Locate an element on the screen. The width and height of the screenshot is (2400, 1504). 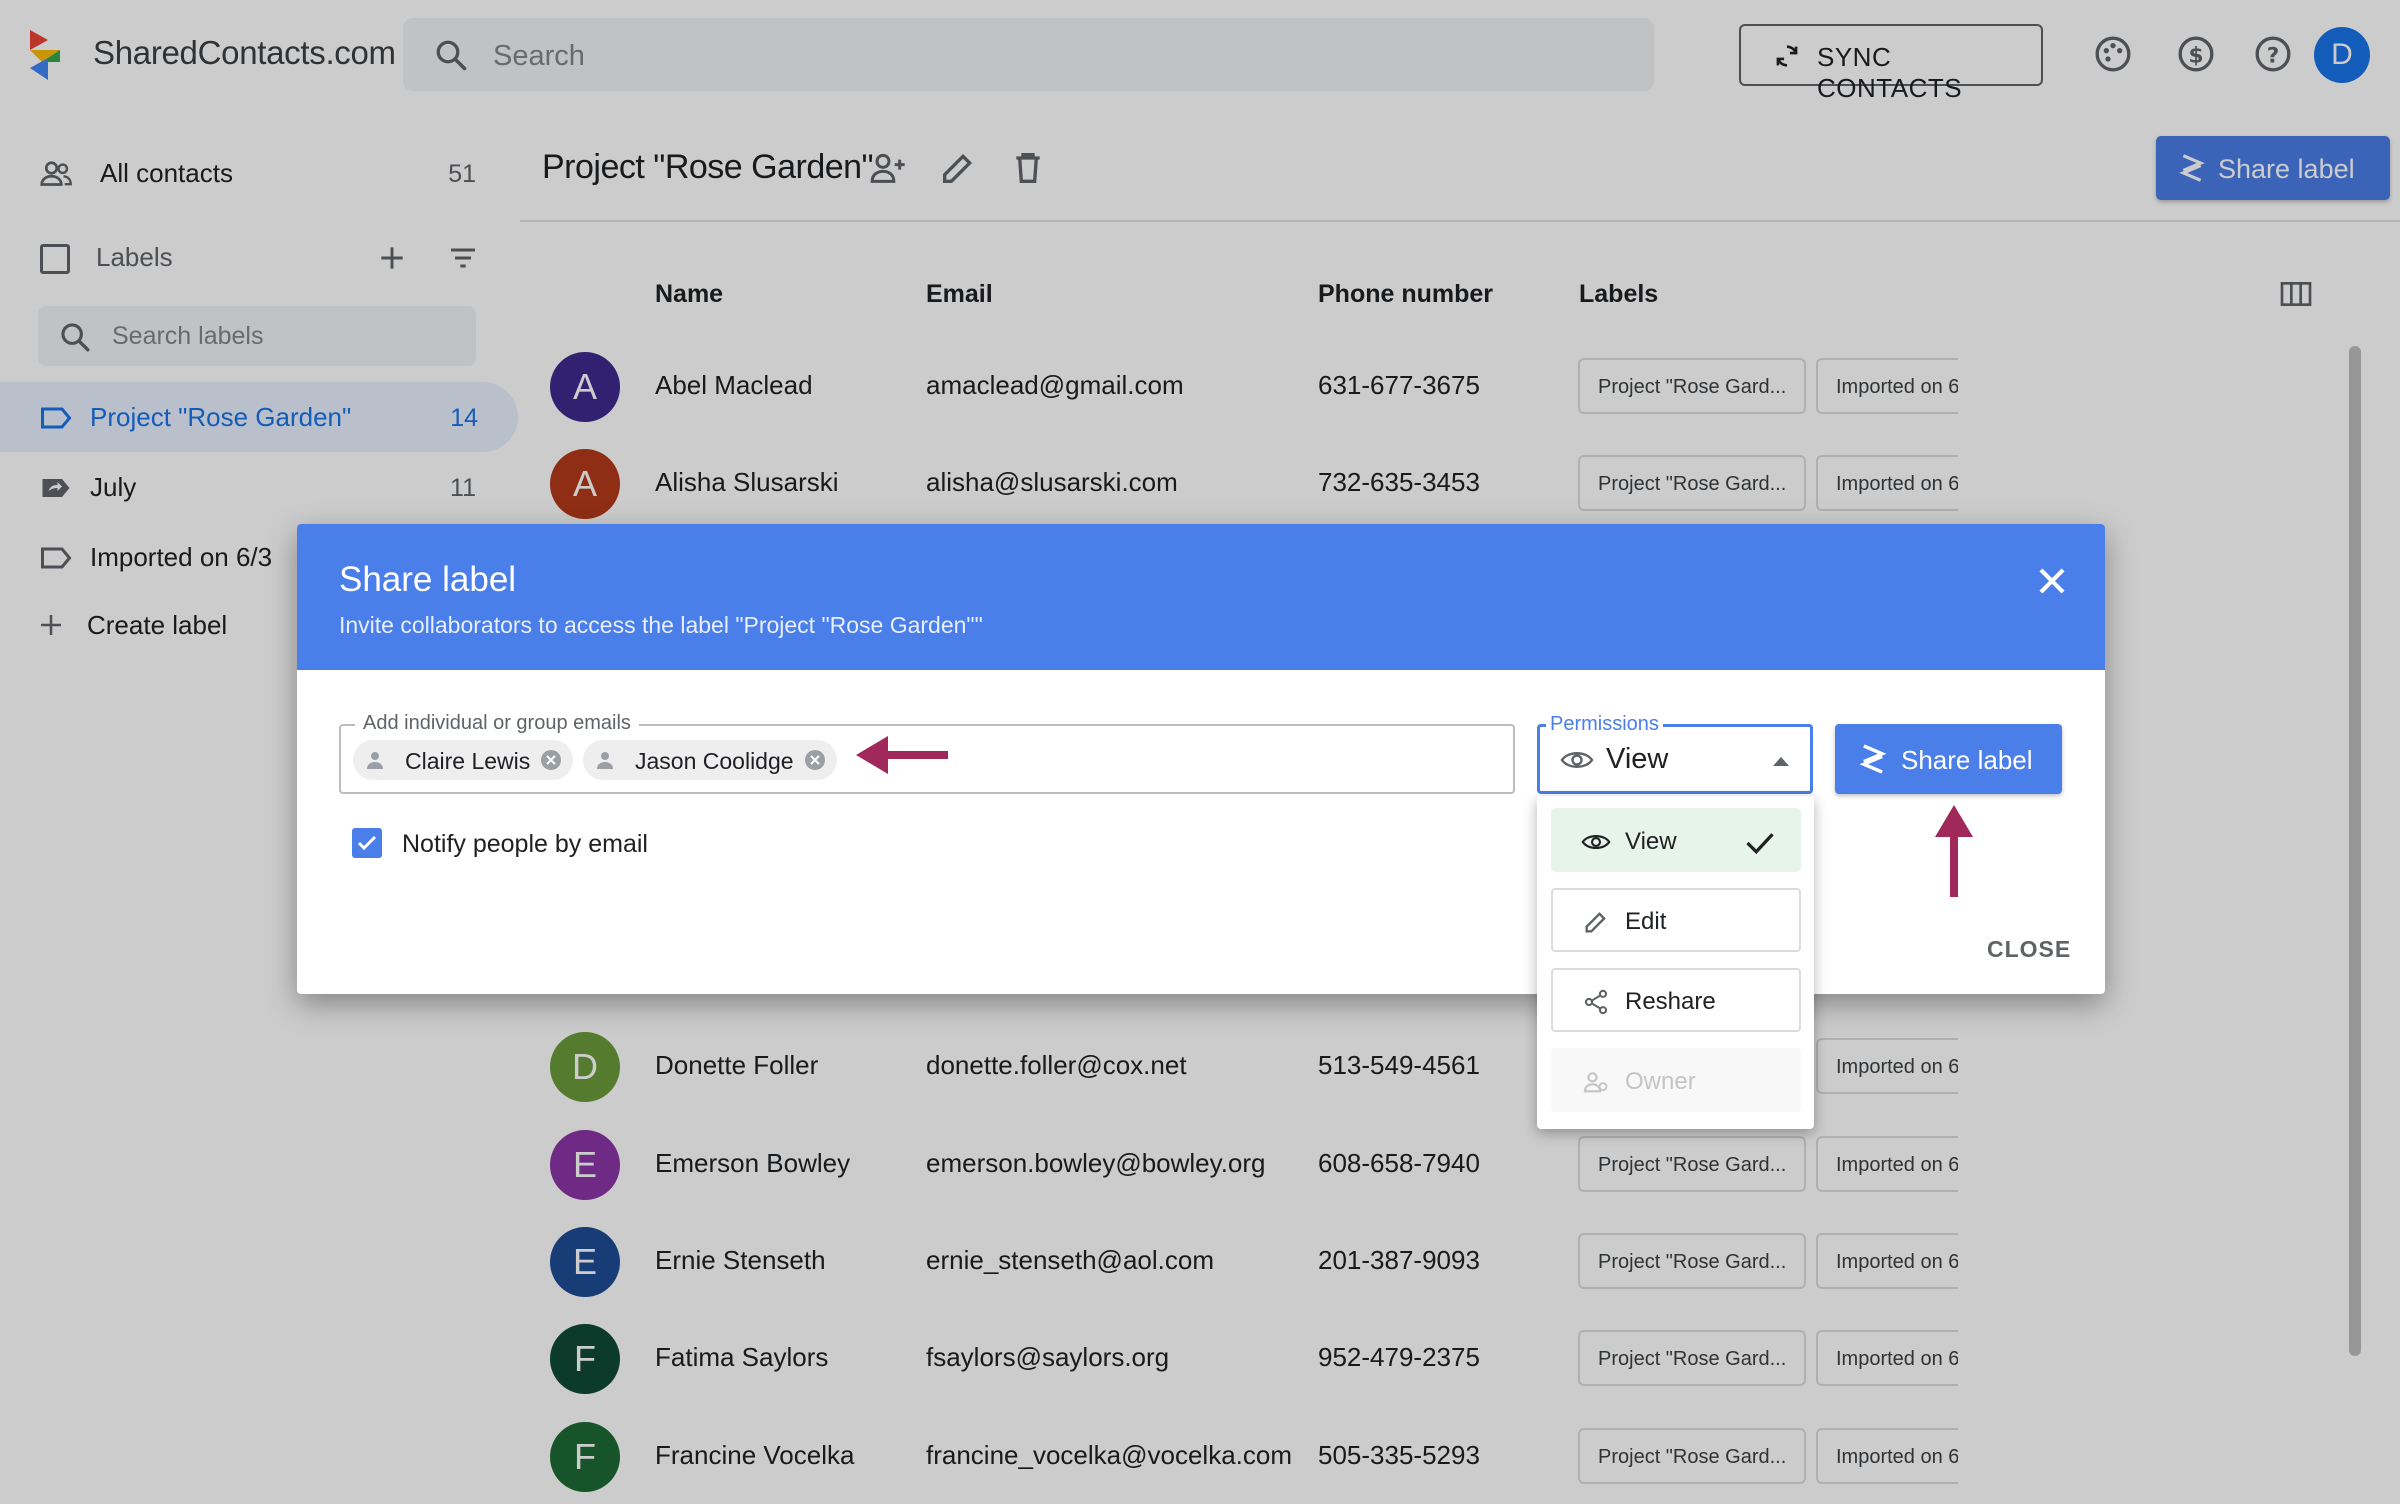
permission-option-label: View is located at coordinates (1651, 841).